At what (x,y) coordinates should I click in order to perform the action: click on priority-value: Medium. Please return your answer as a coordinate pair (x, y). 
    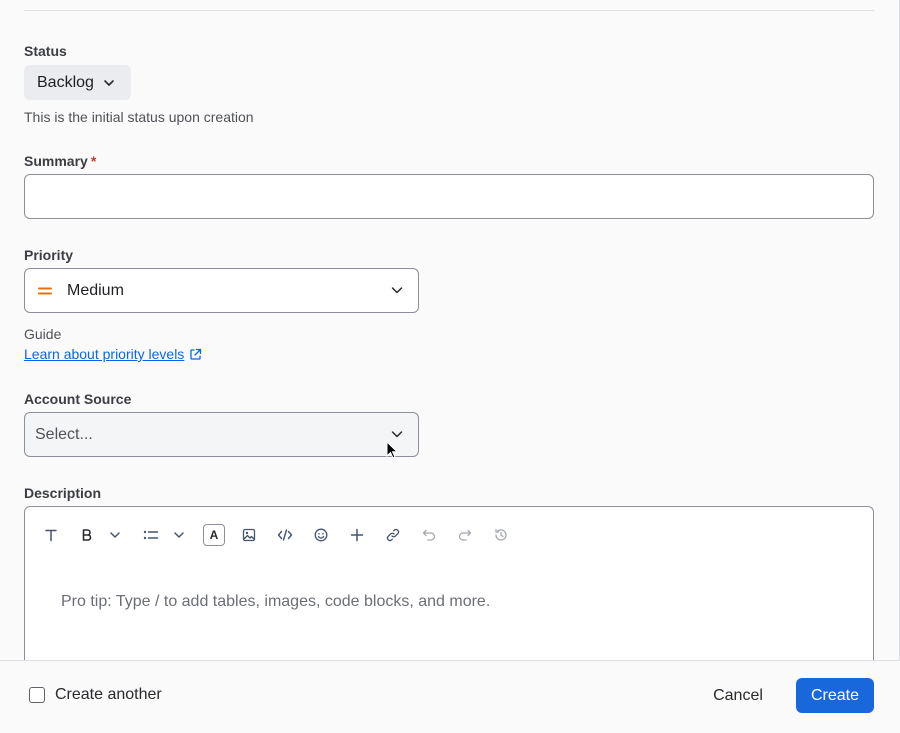
    Looking at the image, I should click on (95, 290).